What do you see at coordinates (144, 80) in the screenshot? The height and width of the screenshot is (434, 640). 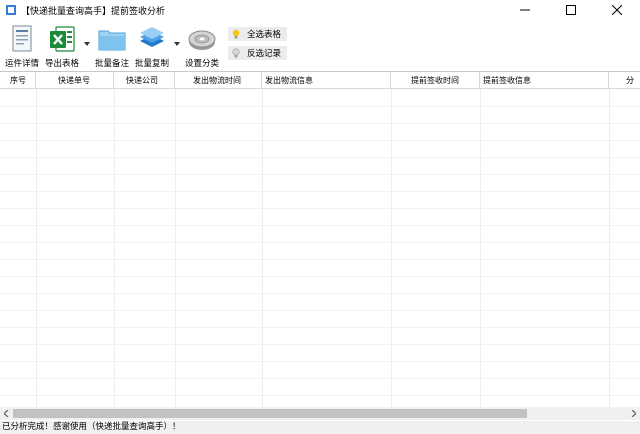 I see `column-header-courier: 快递公司` at bounding box center [144, 80].